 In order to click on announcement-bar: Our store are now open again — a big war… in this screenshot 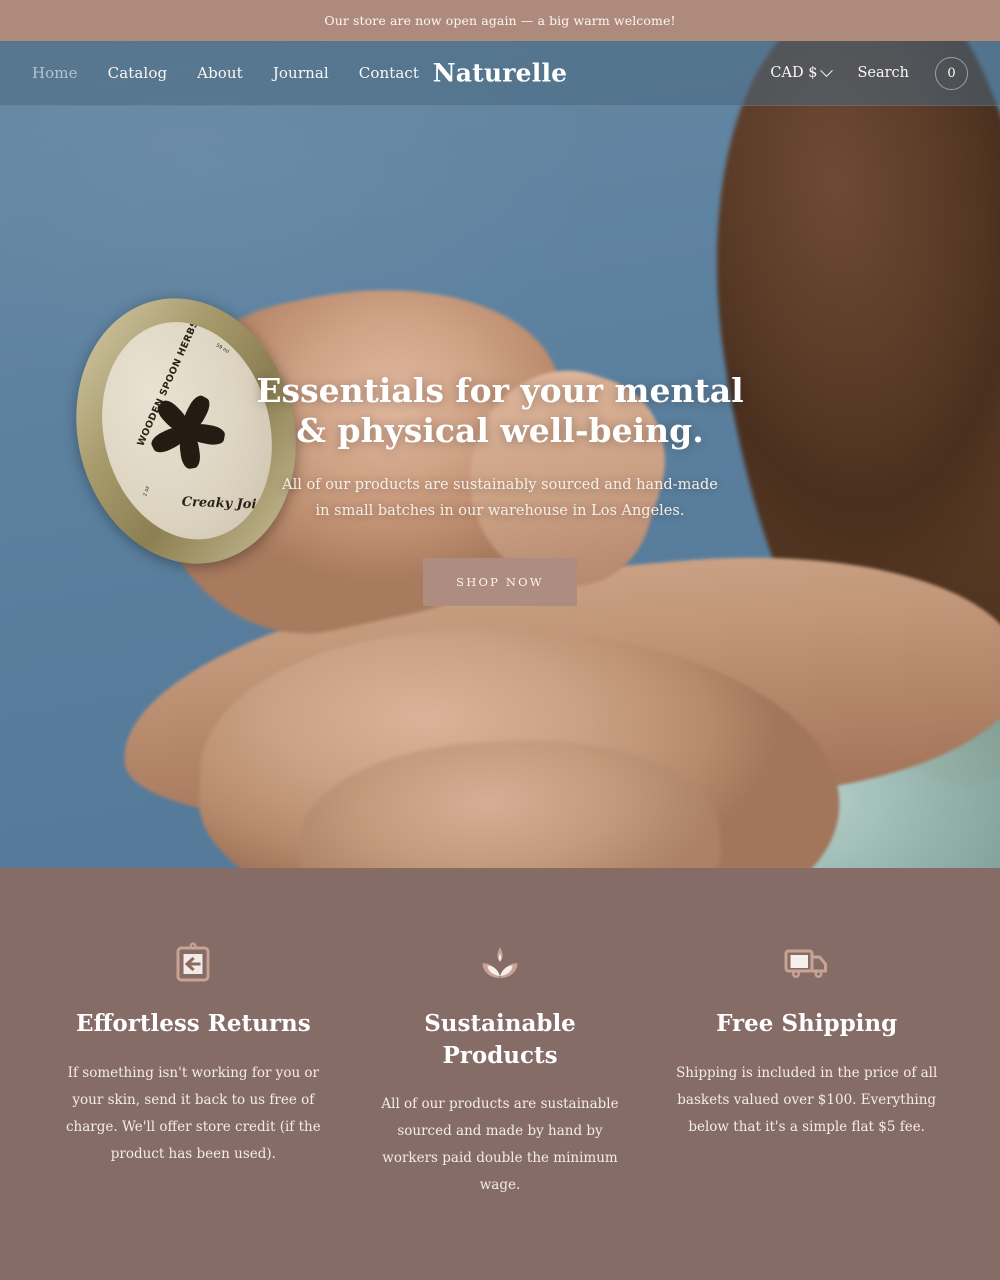, I will do `click(500, 20)`.